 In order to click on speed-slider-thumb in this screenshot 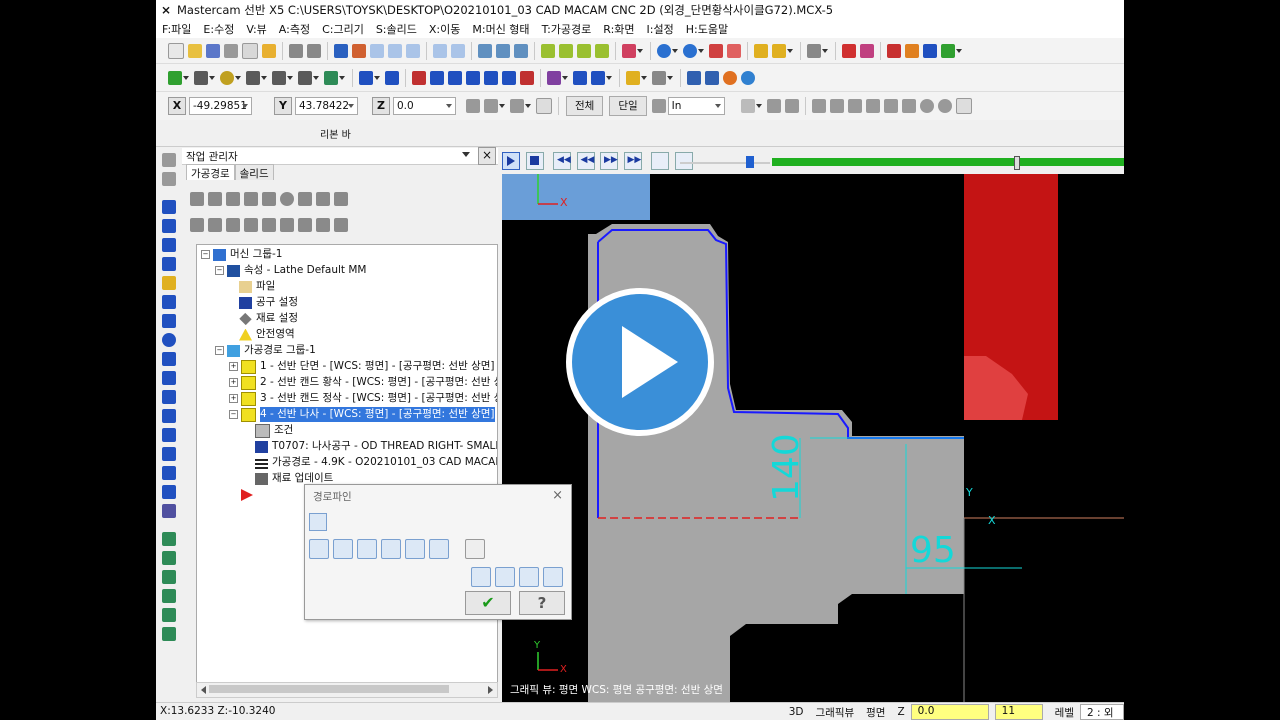, I will do `click(750, 162)`.